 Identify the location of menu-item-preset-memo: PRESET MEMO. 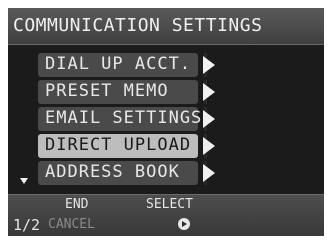
(118, 92).